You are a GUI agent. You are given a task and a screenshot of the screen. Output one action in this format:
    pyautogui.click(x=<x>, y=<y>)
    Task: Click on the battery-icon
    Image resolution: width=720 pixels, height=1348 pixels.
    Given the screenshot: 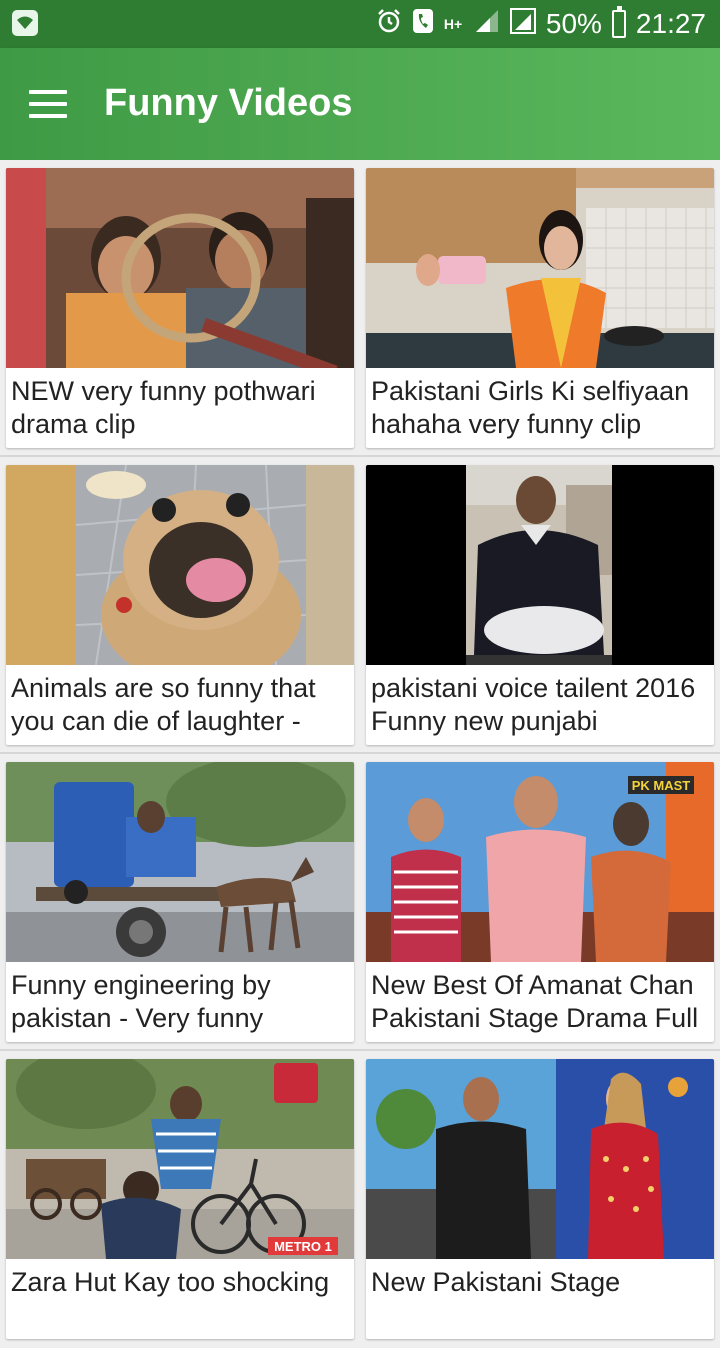 What is the action you would take?
    pyautogui.click(x=618, y=22)
    